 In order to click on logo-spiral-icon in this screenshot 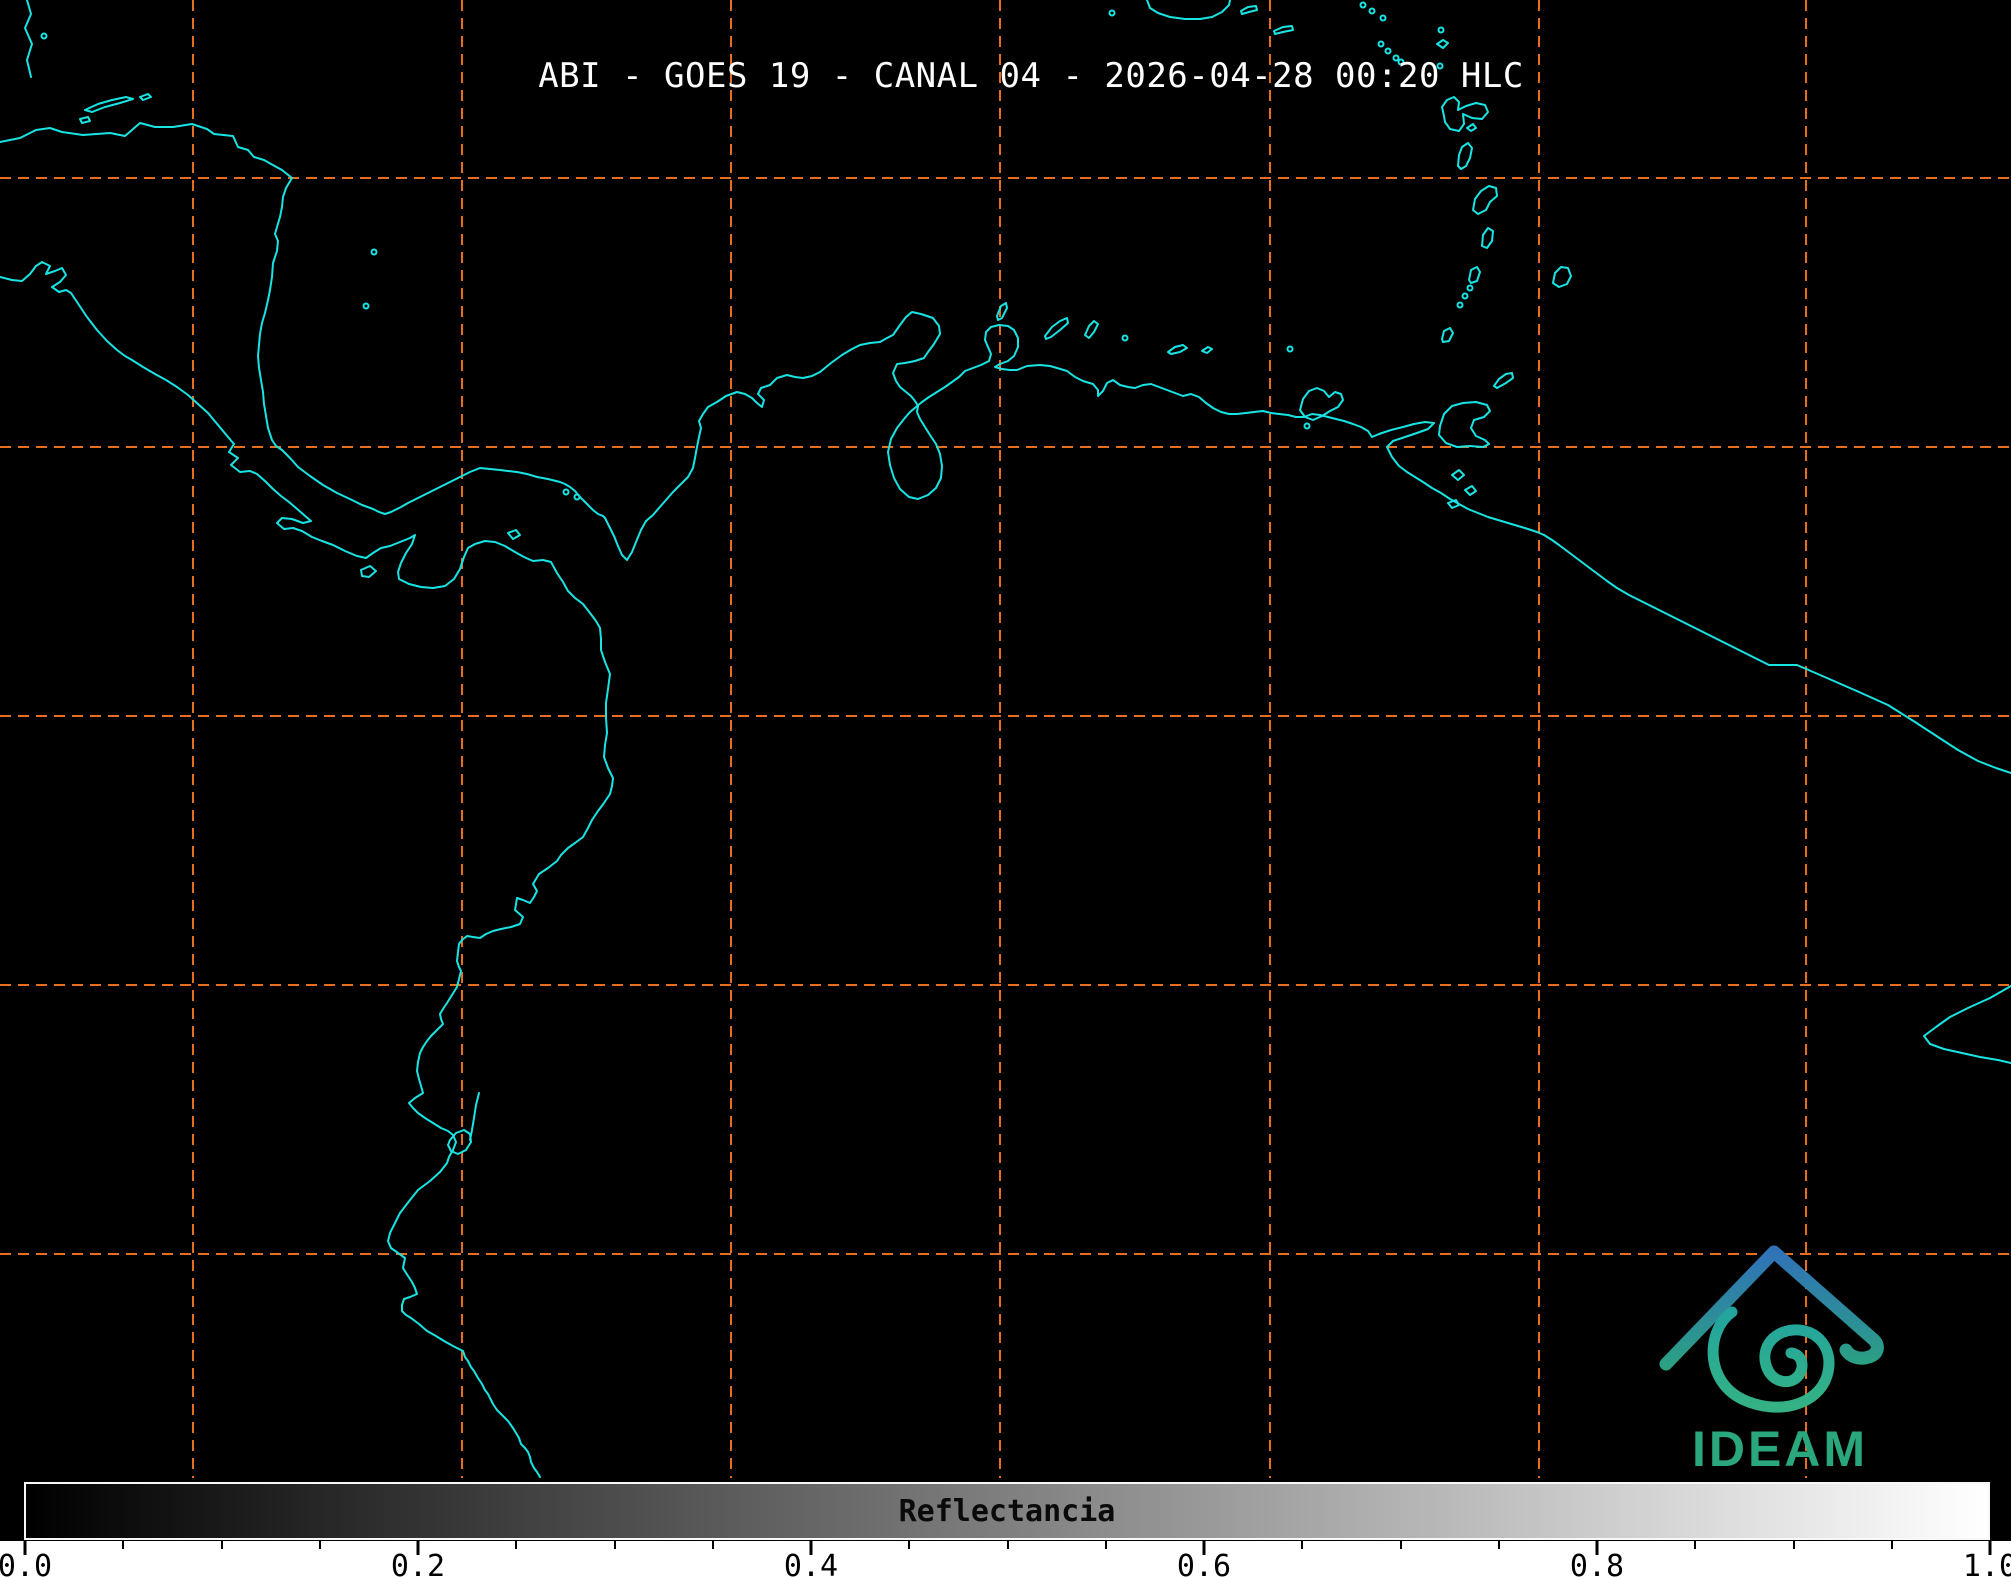, I will do `click(1771, 1359)`.